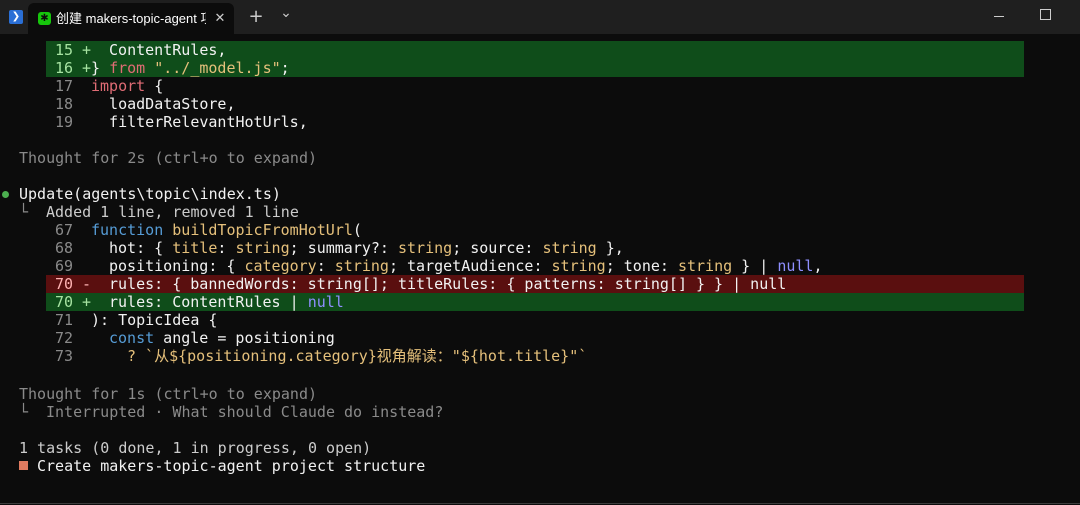  What do you see at coordinates (5, 194) in the screenshot?
I see `status-dot-icon` at bounding box center [5, 194].